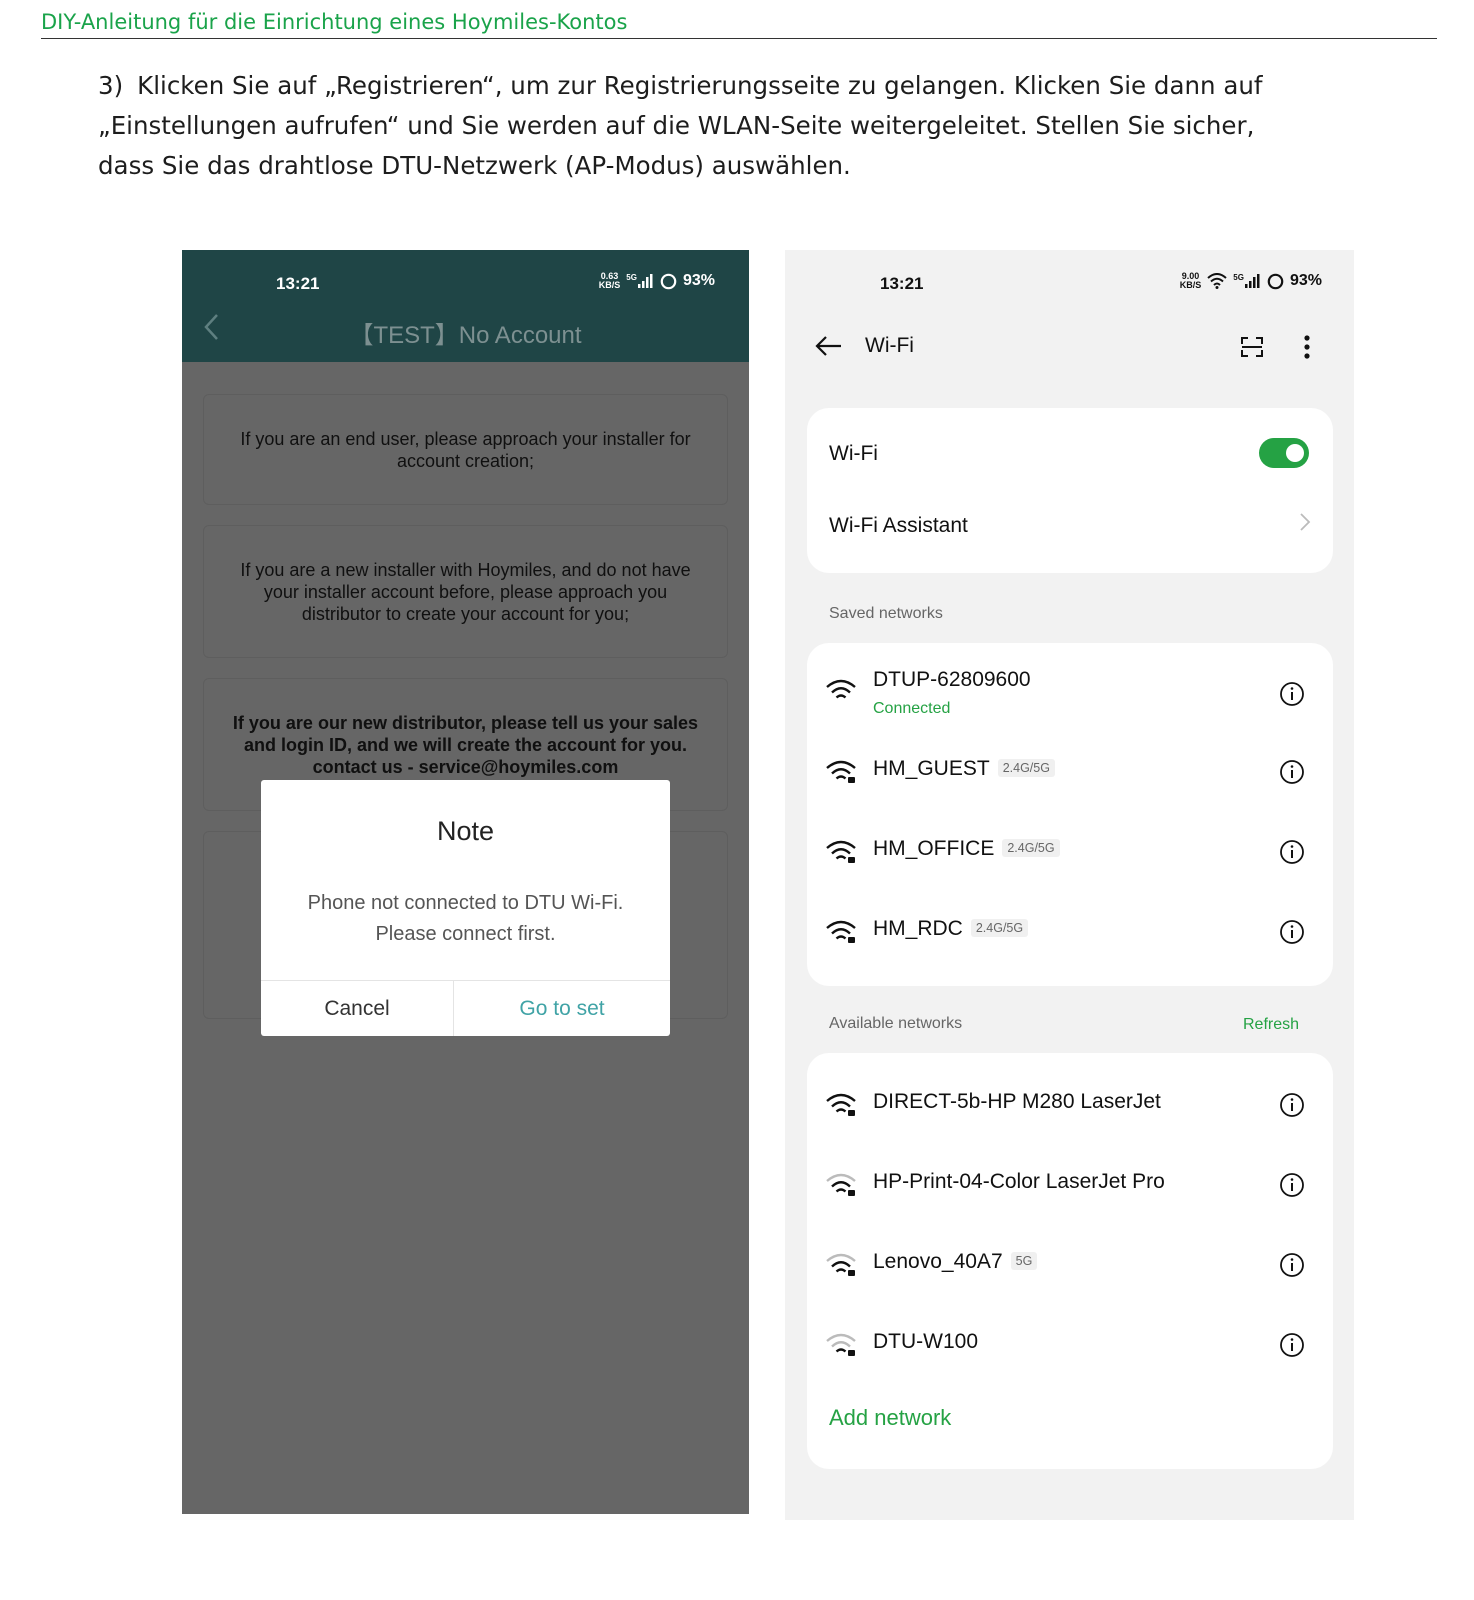 The height and width of the screenshot is (1600, 1474). I want to click on network-item: HM_OFFICE 2.4G/5G, so click(1070, 852).